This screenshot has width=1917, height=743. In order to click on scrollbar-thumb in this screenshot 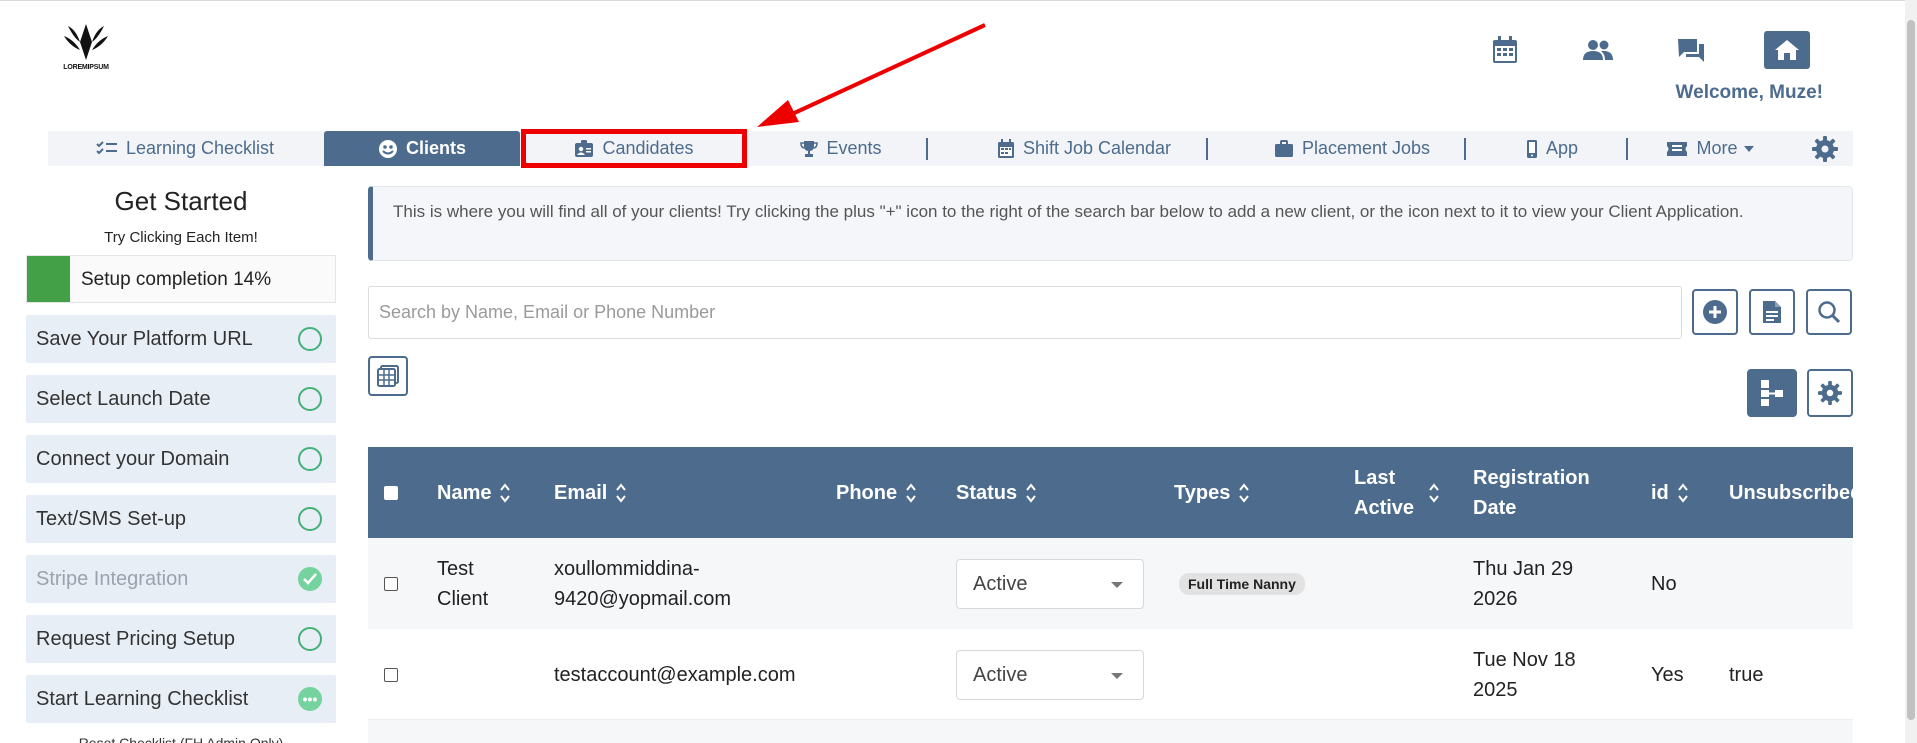, I will do `click(1911, 370)`.